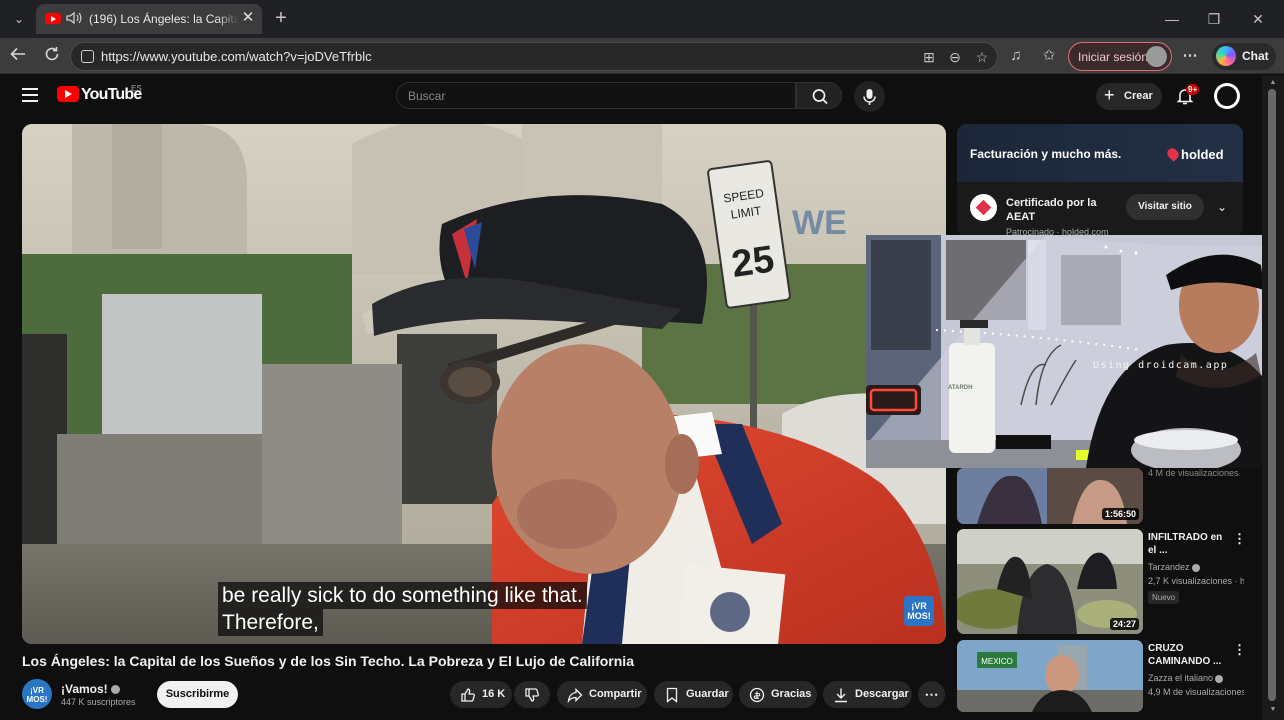  Describe the element at coordinates (1050, 581) in the screenshot. I see `recommendation-thumbnail: 24:27` at that location.